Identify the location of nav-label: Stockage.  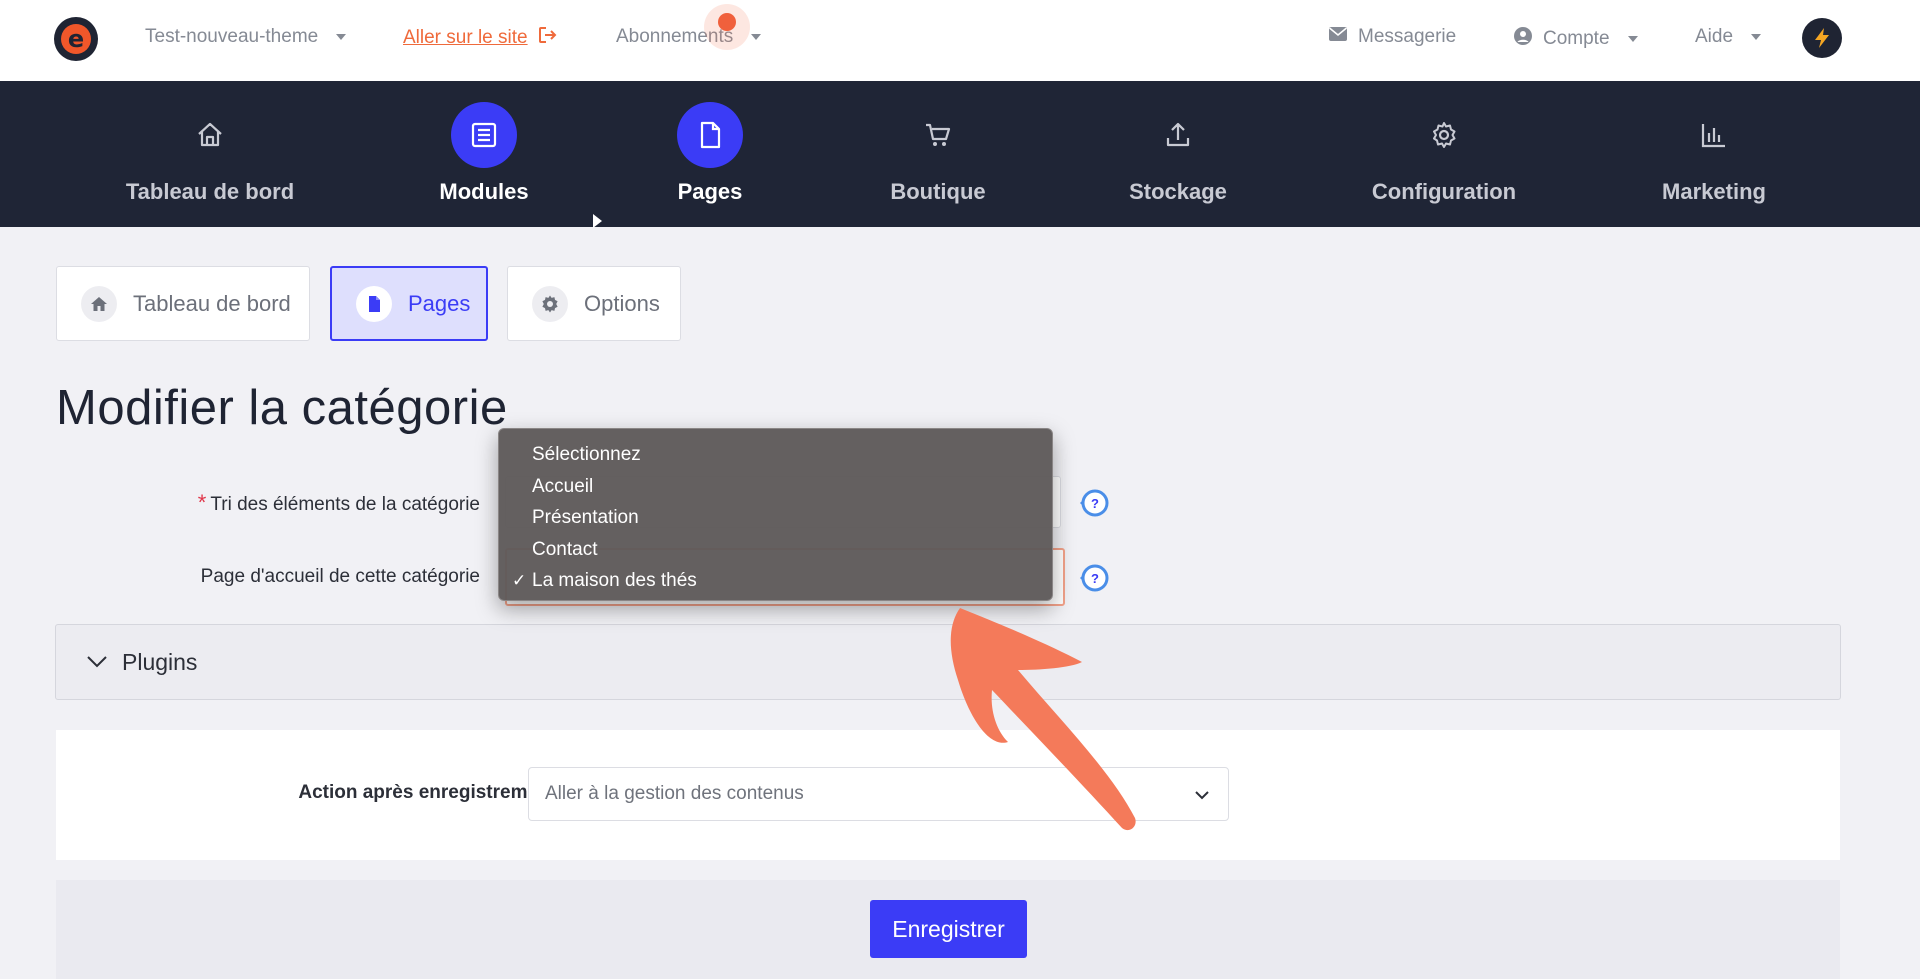
(1178, 191).